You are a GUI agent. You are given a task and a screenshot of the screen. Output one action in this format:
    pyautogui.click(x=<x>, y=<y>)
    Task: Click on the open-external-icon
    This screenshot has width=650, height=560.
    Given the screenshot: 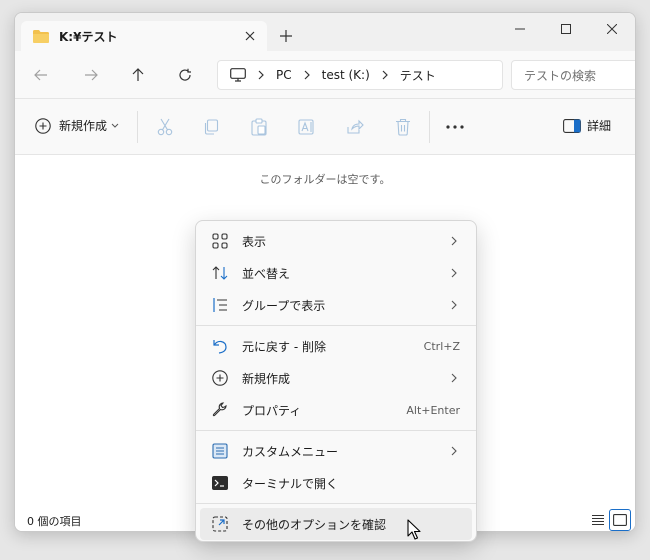 What is the action you would take?
    pyautogui.click(x=220, y=524)
    